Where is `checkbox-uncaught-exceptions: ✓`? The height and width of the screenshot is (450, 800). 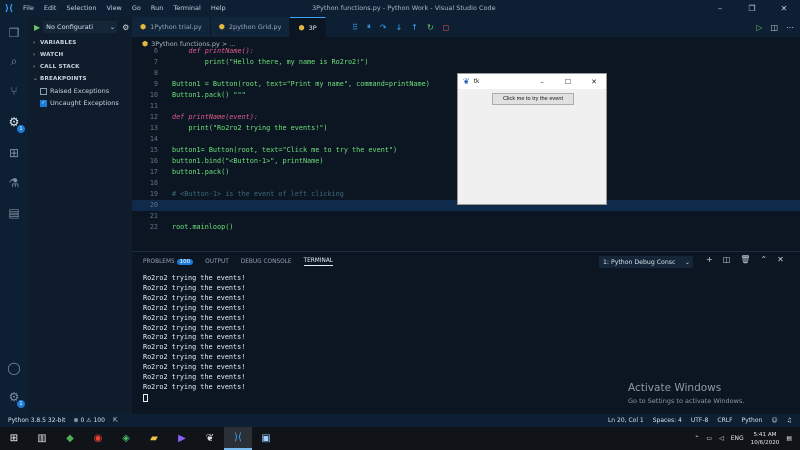 checkbox-uncaught-exceptions: ✓ is located at coordinates (43, 103).